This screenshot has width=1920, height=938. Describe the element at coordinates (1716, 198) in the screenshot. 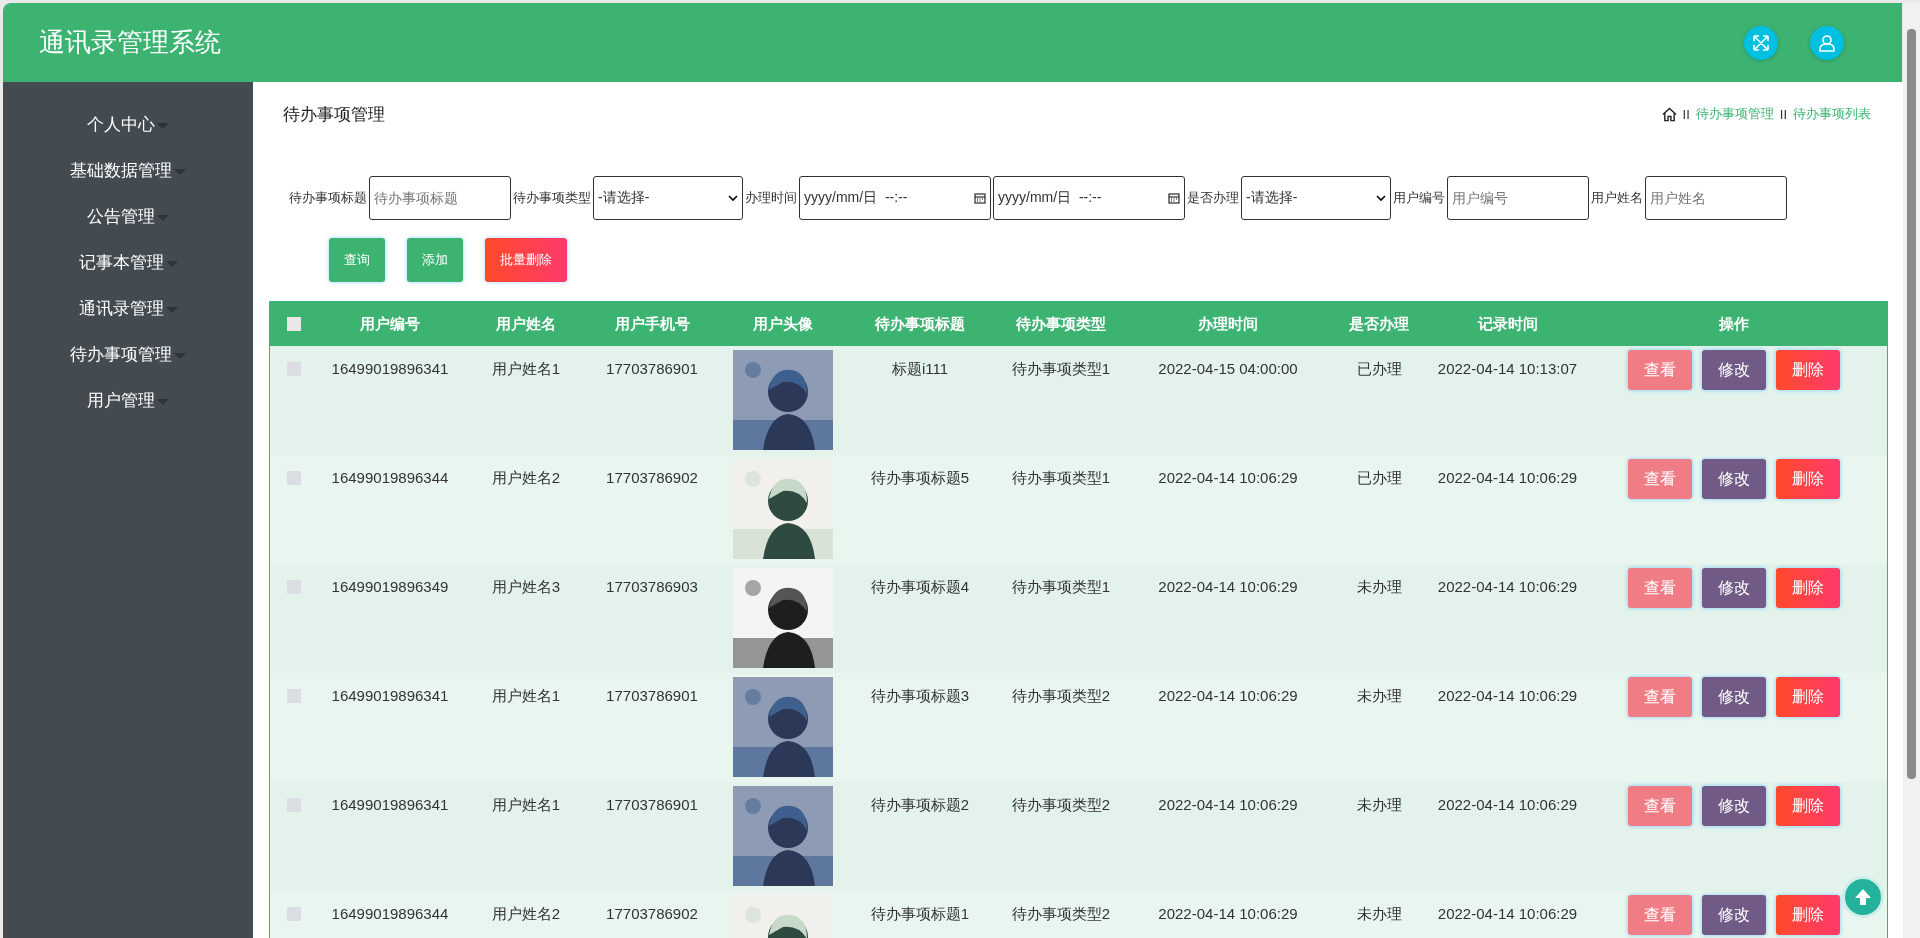

I see `input-field: 用户姓名` at that location.